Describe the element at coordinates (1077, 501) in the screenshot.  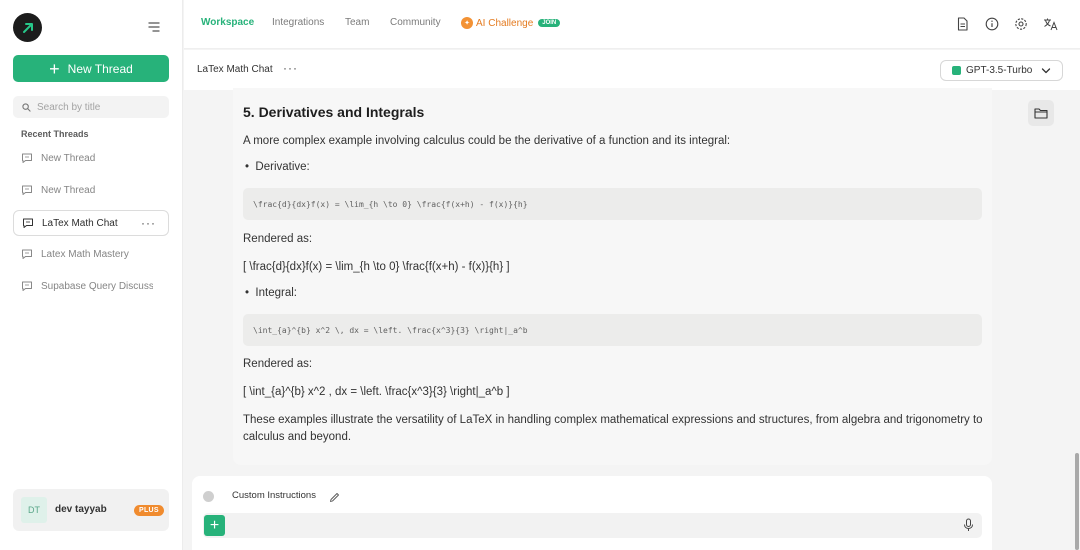
I see `scrollbar` at that location.